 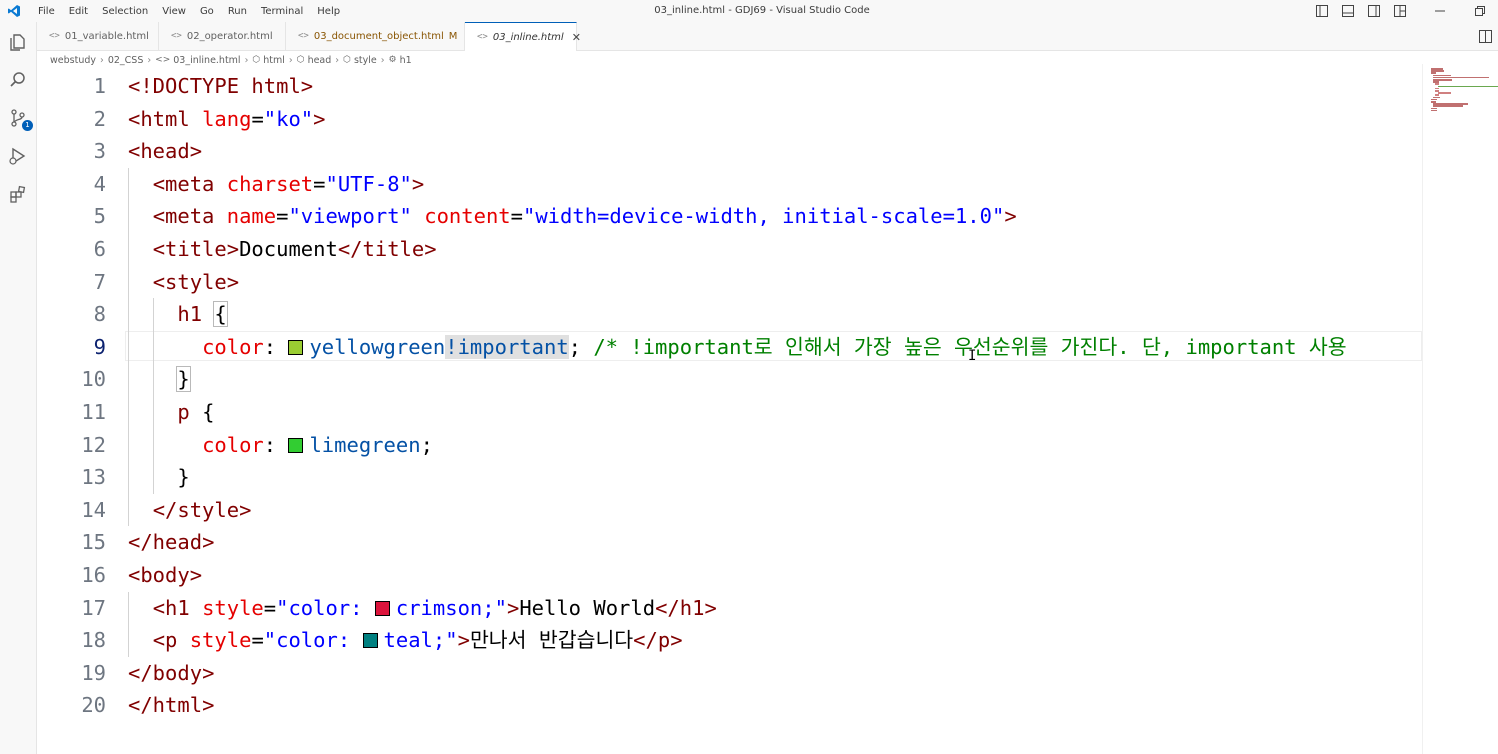 What do you see at coordinates (99, 346) in the screenshot?
I see `line-number: 9` at bounding box center [99, 346].